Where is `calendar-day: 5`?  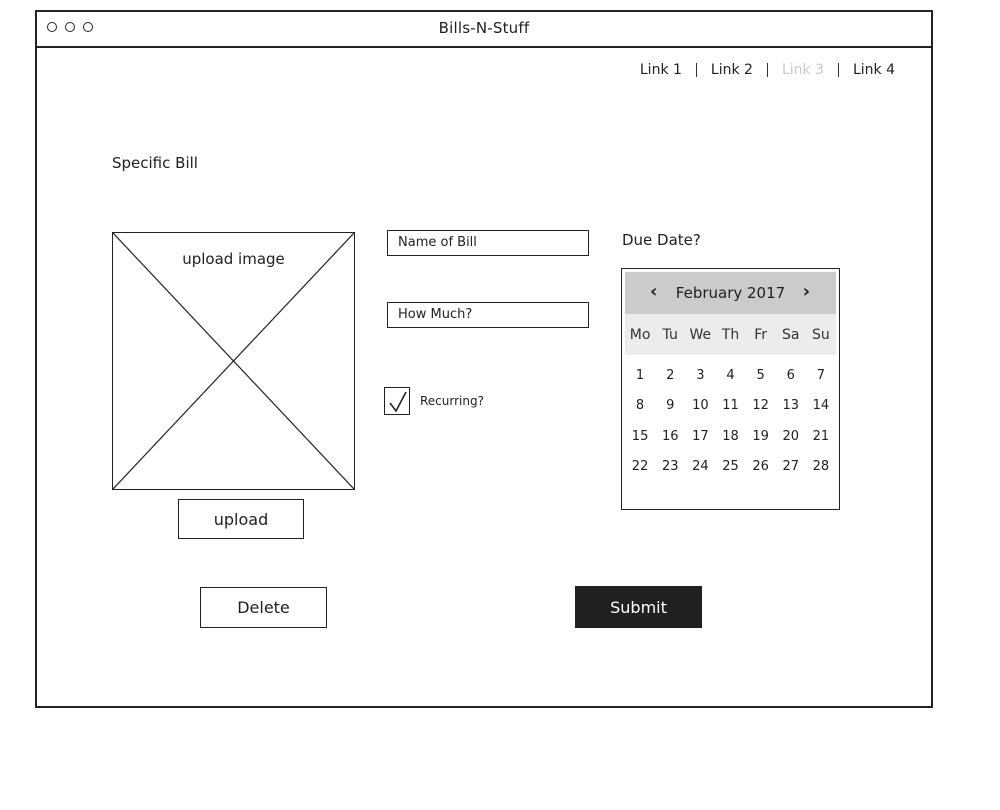 calendar-day: 5 is located at coordinates (761, 375).